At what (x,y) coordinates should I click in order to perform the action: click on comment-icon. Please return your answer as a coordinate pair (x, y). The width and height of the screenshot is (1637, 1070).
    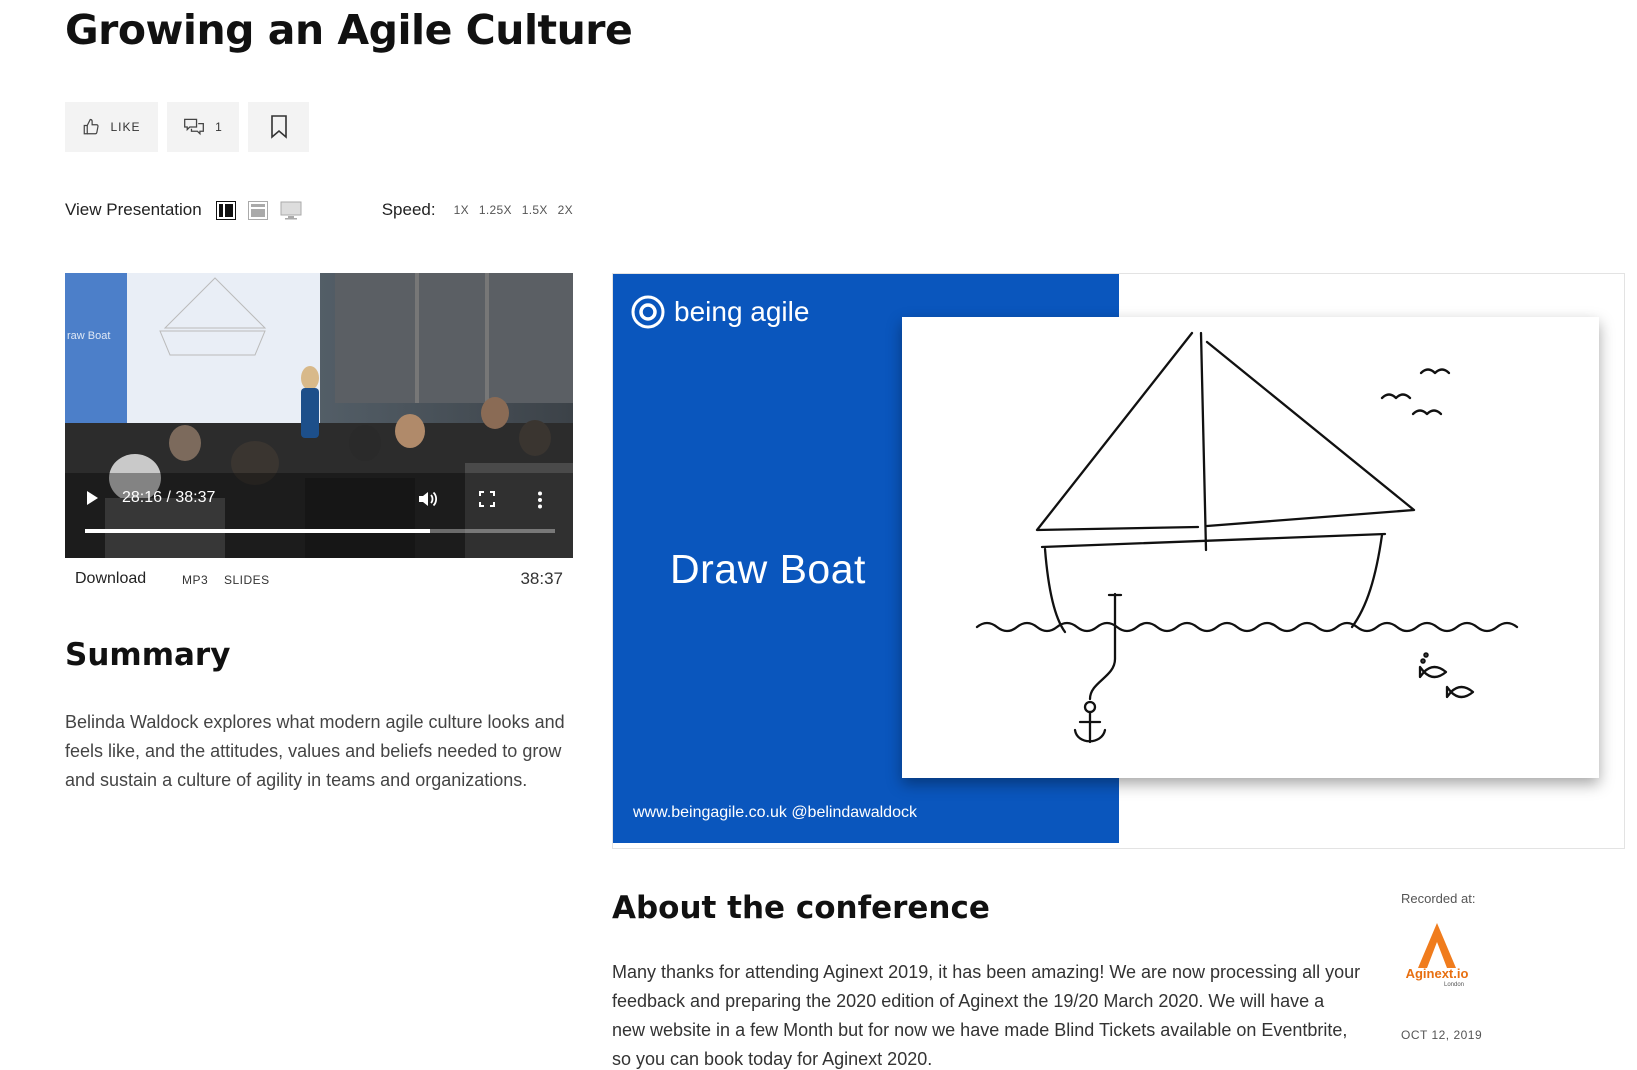
    Looking at the image, I should click on (194, 127).